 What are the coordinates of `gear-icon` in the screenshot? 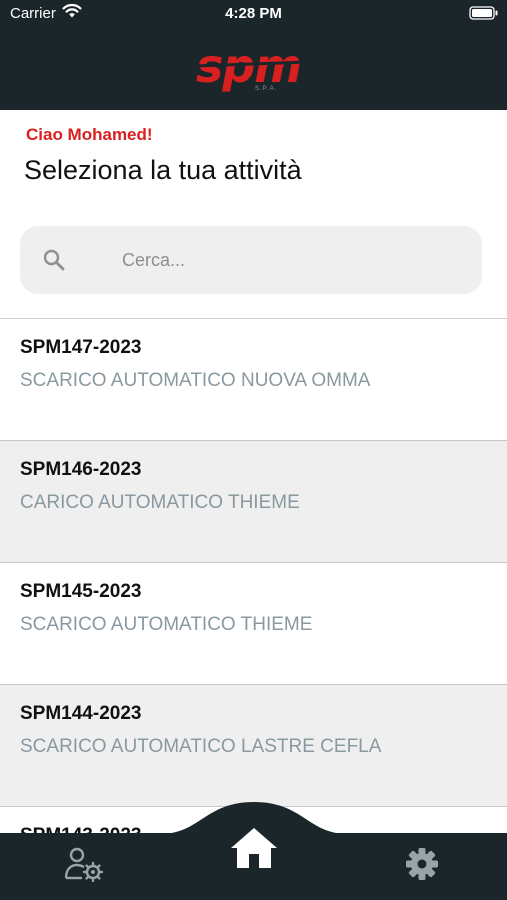 It's located at (422, 864).